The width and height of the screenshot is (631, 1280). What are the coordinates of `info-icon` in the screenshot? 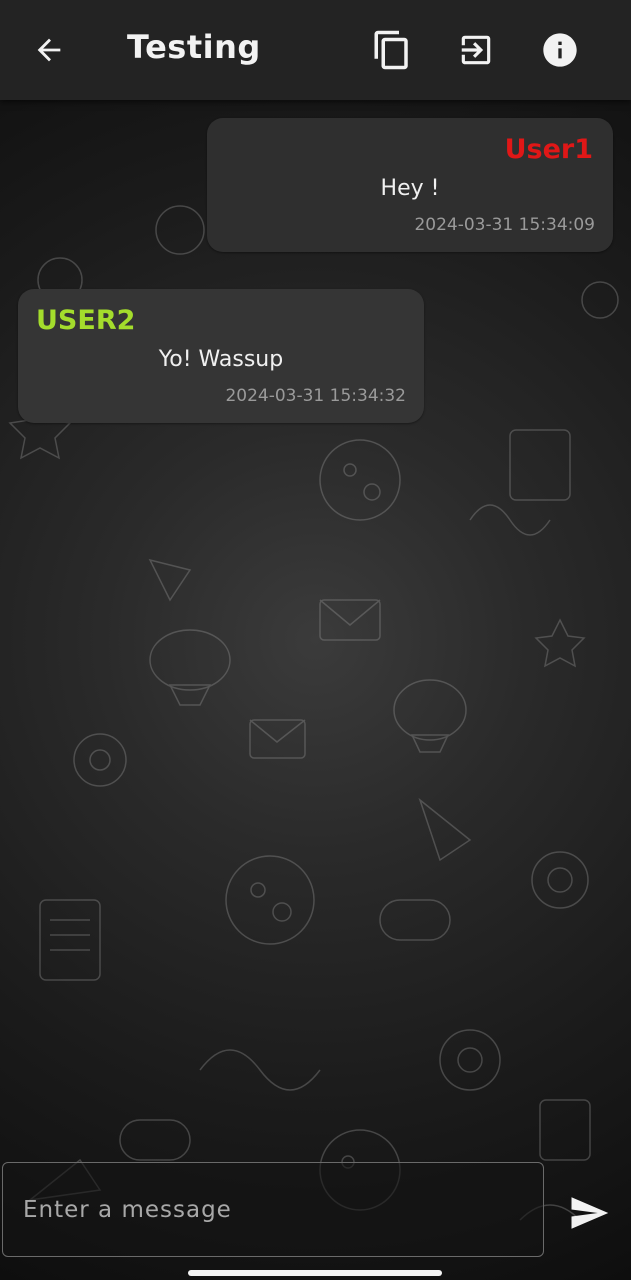 It's located at (560, 50).